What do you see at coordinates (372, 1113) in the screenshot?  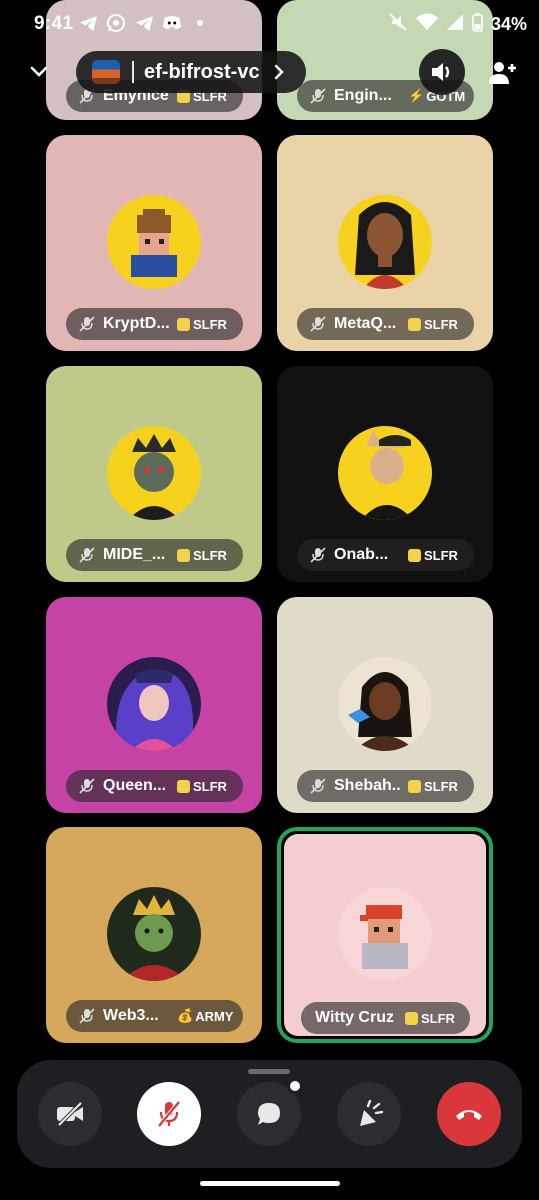 I see `activity-icon` at bounding box center [372, 1113].